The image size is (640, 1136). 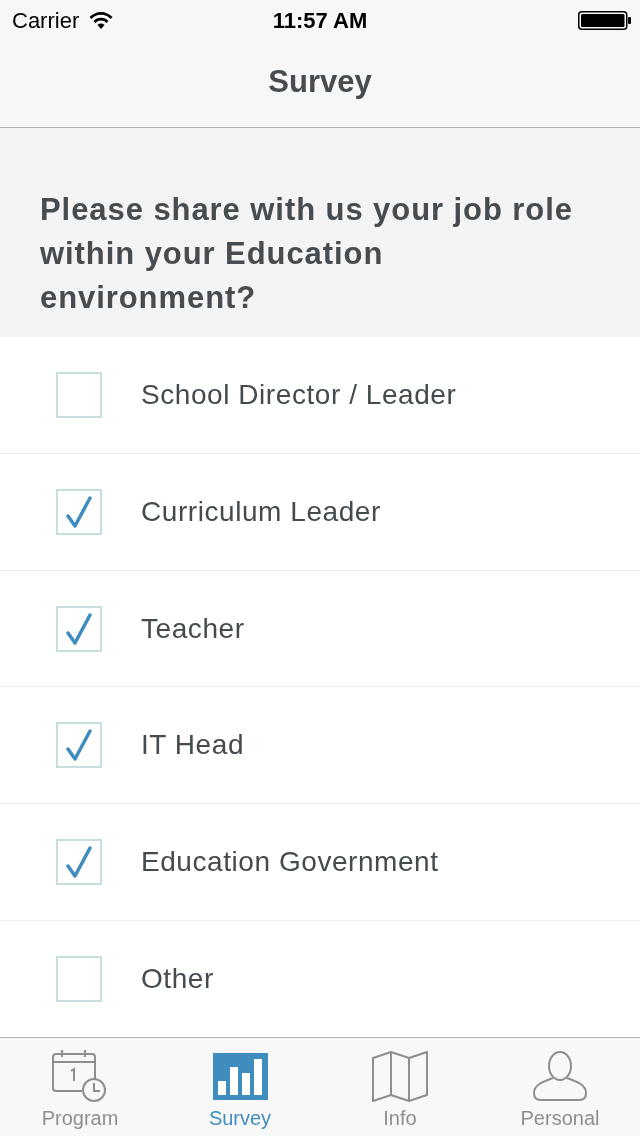 I want to click on wifi-icon, so click(x=101, y=20).